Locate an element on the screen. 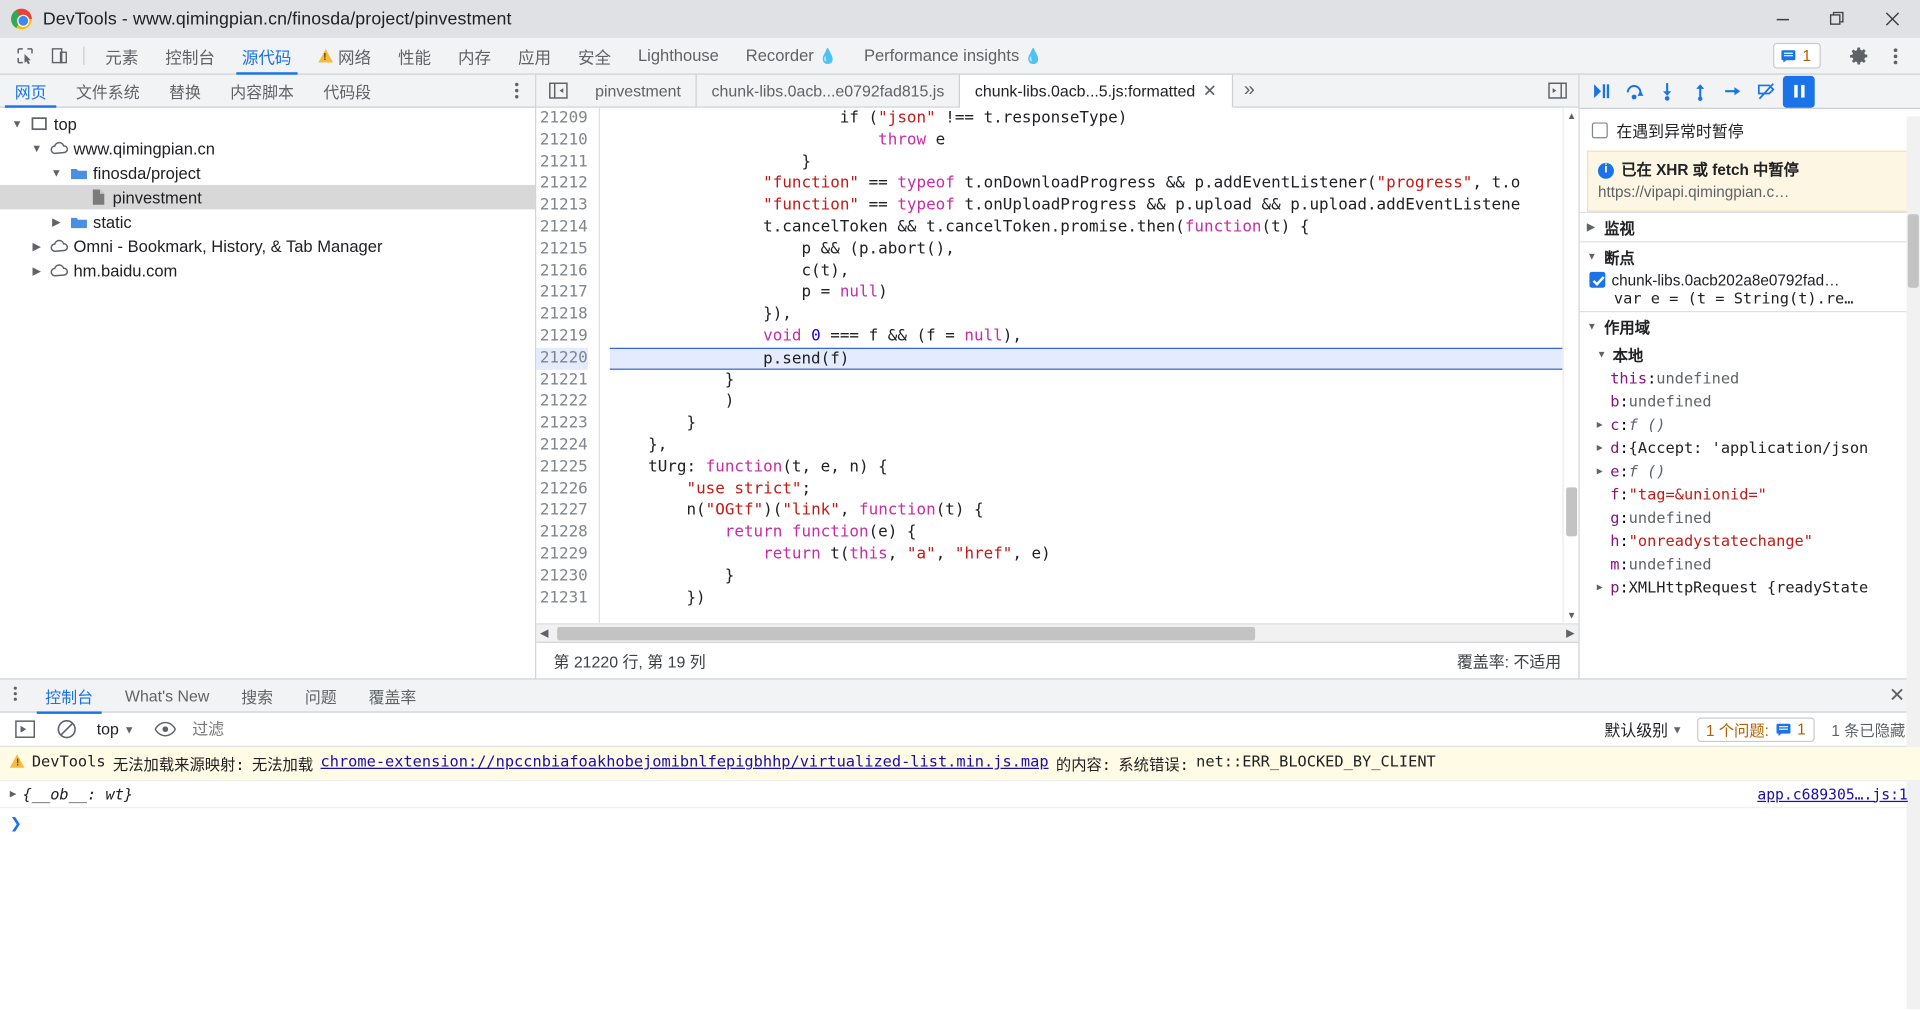 The width and height of the screenshot is (1920, 1010). line-number: 21226 is located at coordinates (562, 489).